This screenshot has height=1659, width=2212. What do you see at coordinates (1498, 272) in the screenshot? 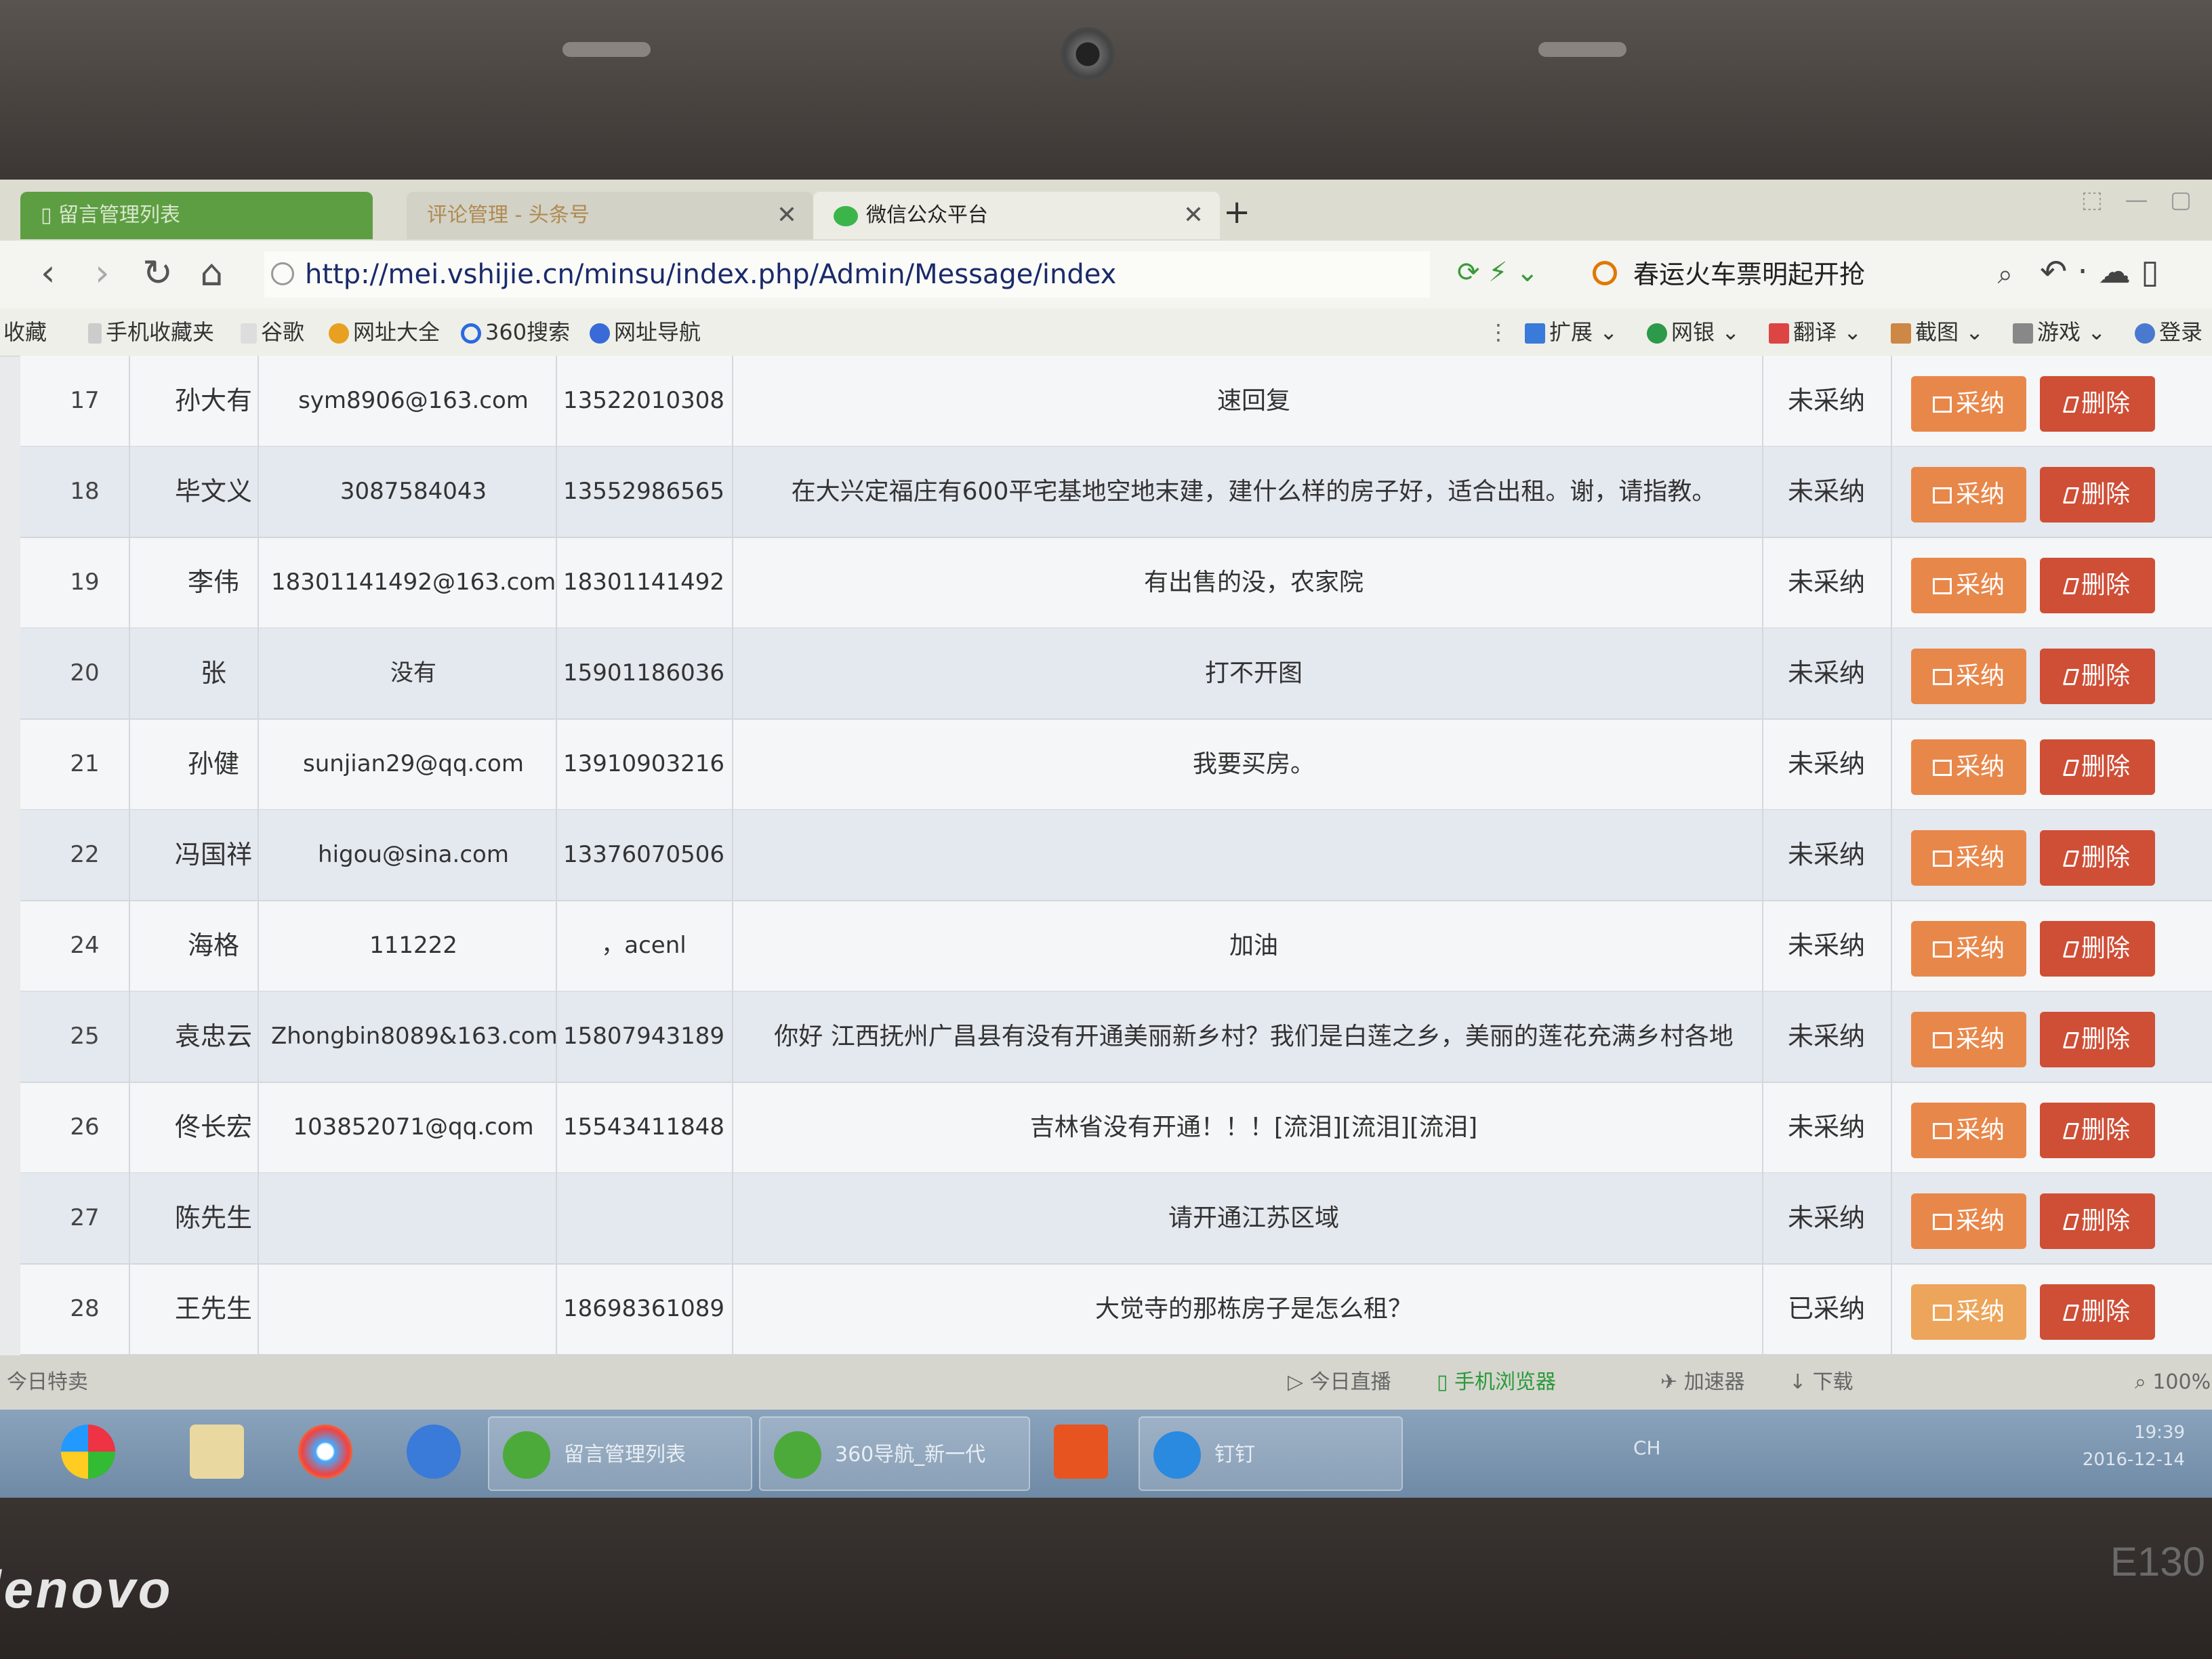
I see `speed-mode-icon: ⟳ ⚡ ⌄` at bounding box center [1498, 272].